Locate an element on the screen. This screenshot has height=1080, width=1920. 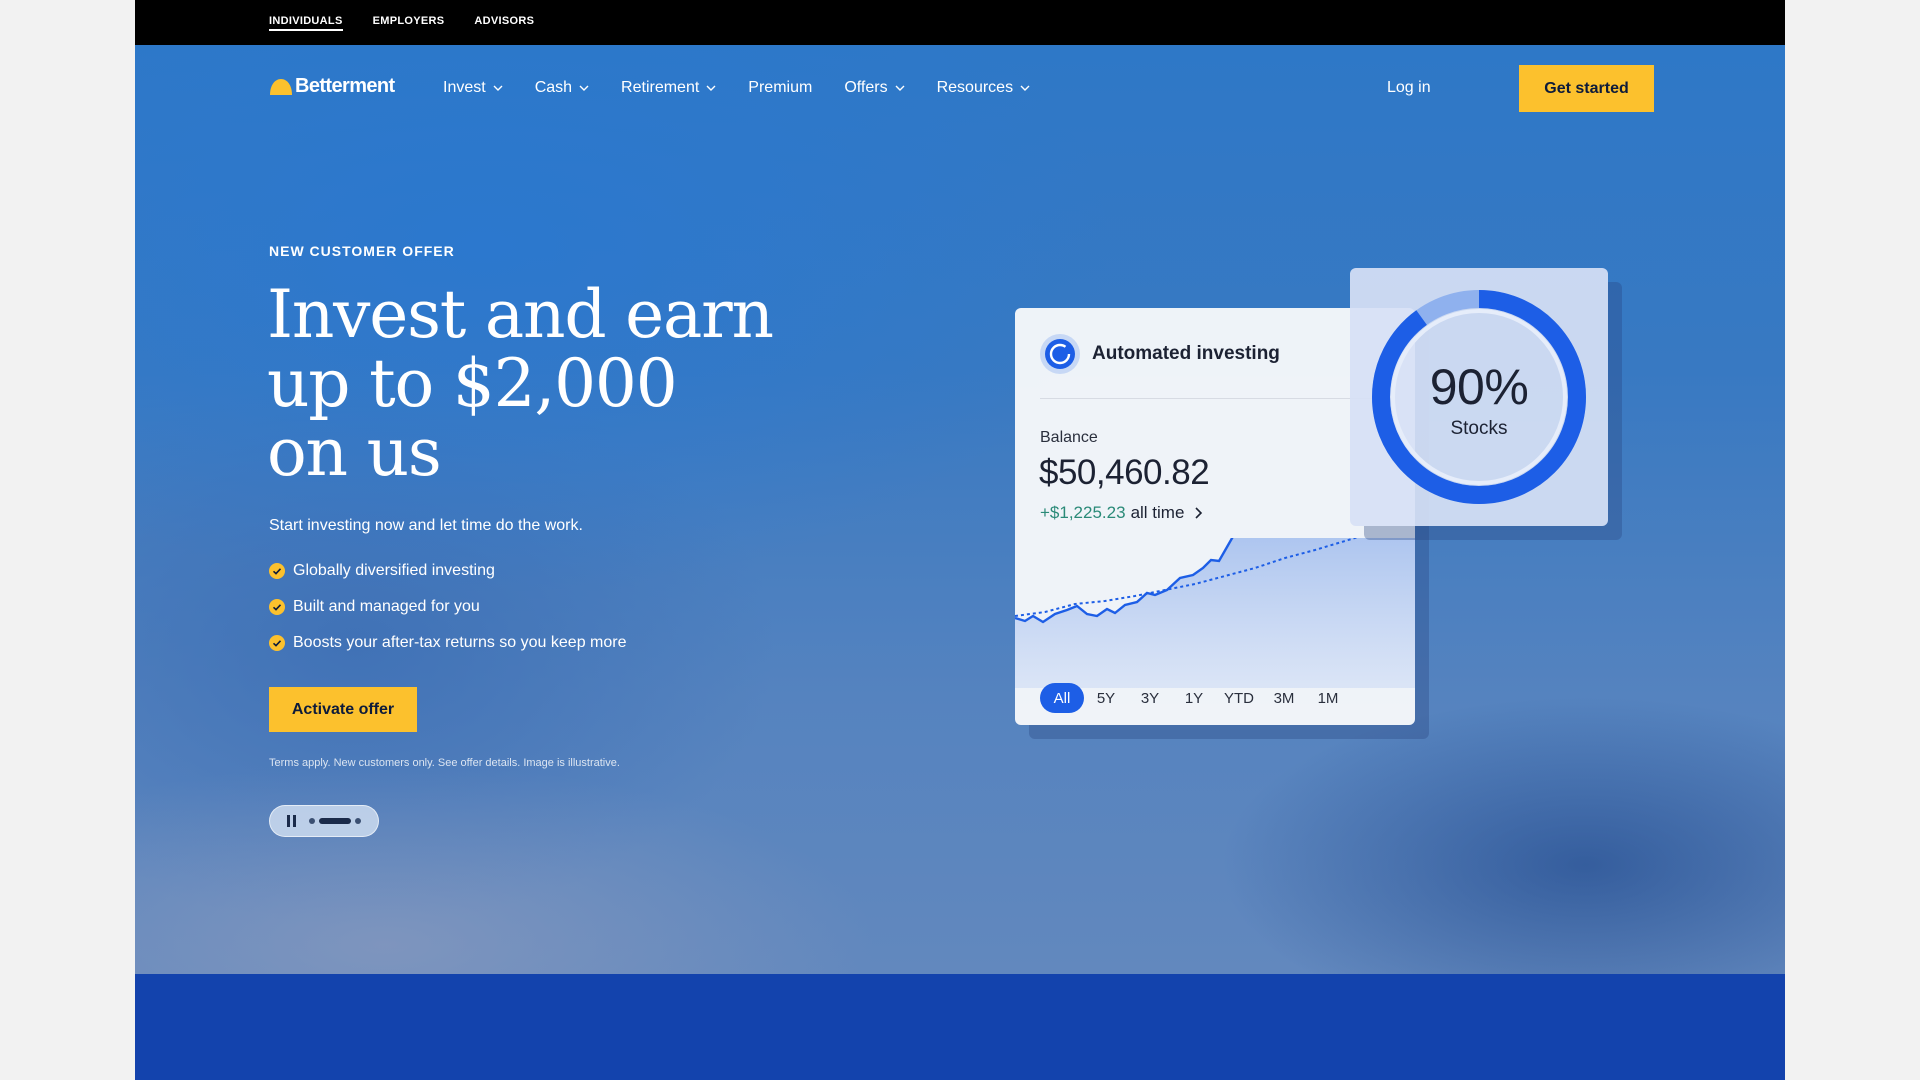
nav-item-retirement: Retirement is located at coordinates (668, 88).